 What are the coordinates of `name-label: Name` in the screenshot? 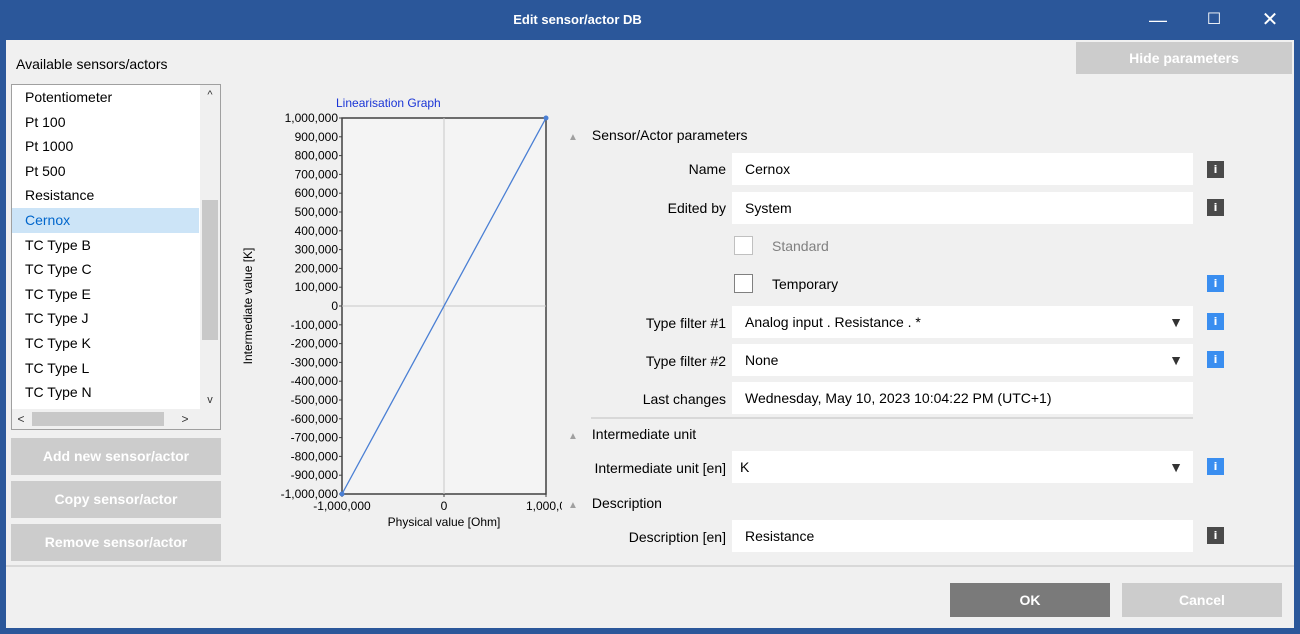 It's located at (707, 169).